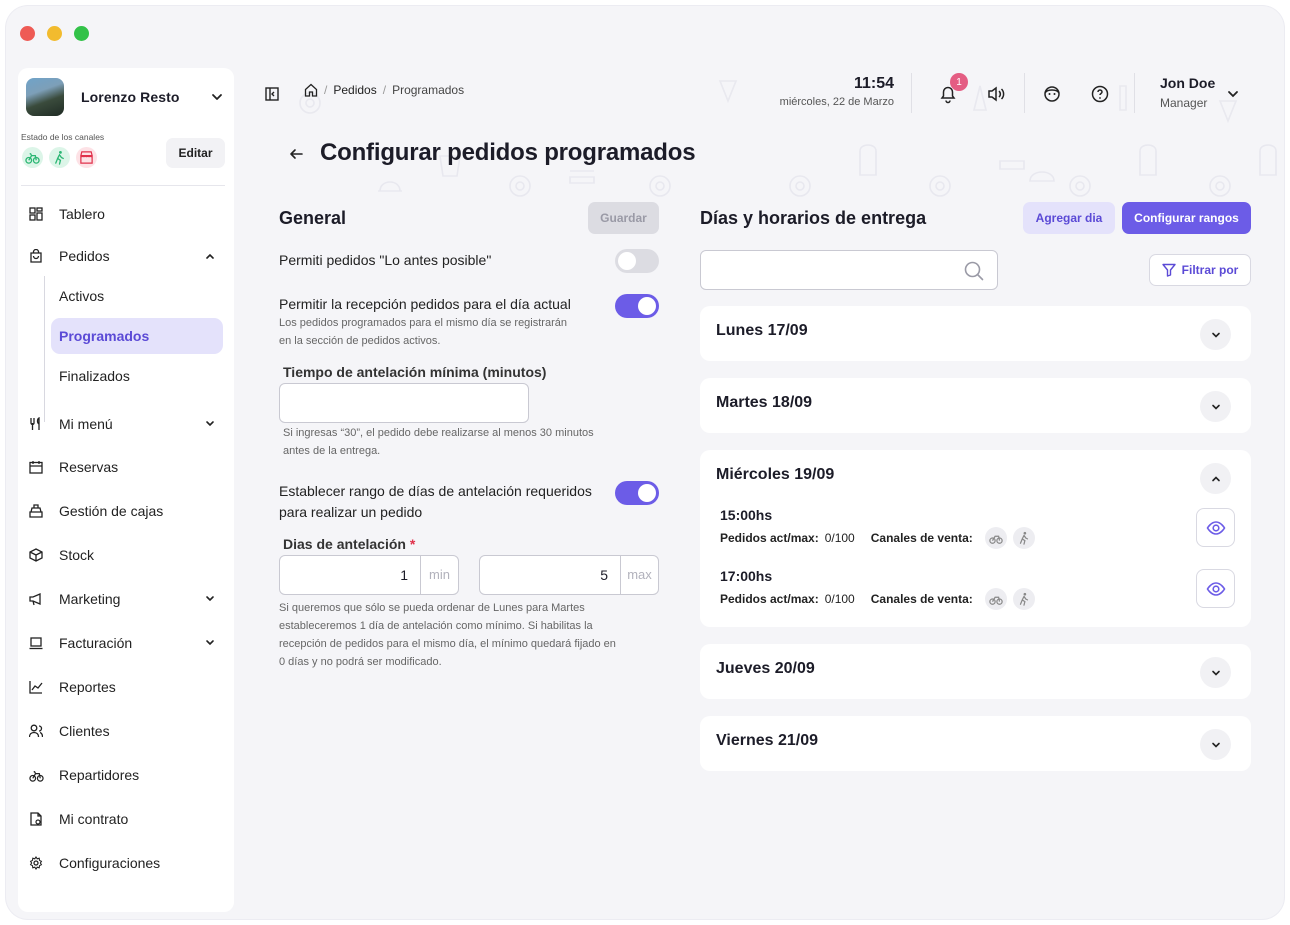 The image size is (1290, 925). I want to click on edit-channels-button: Editar, so click(195, 153).